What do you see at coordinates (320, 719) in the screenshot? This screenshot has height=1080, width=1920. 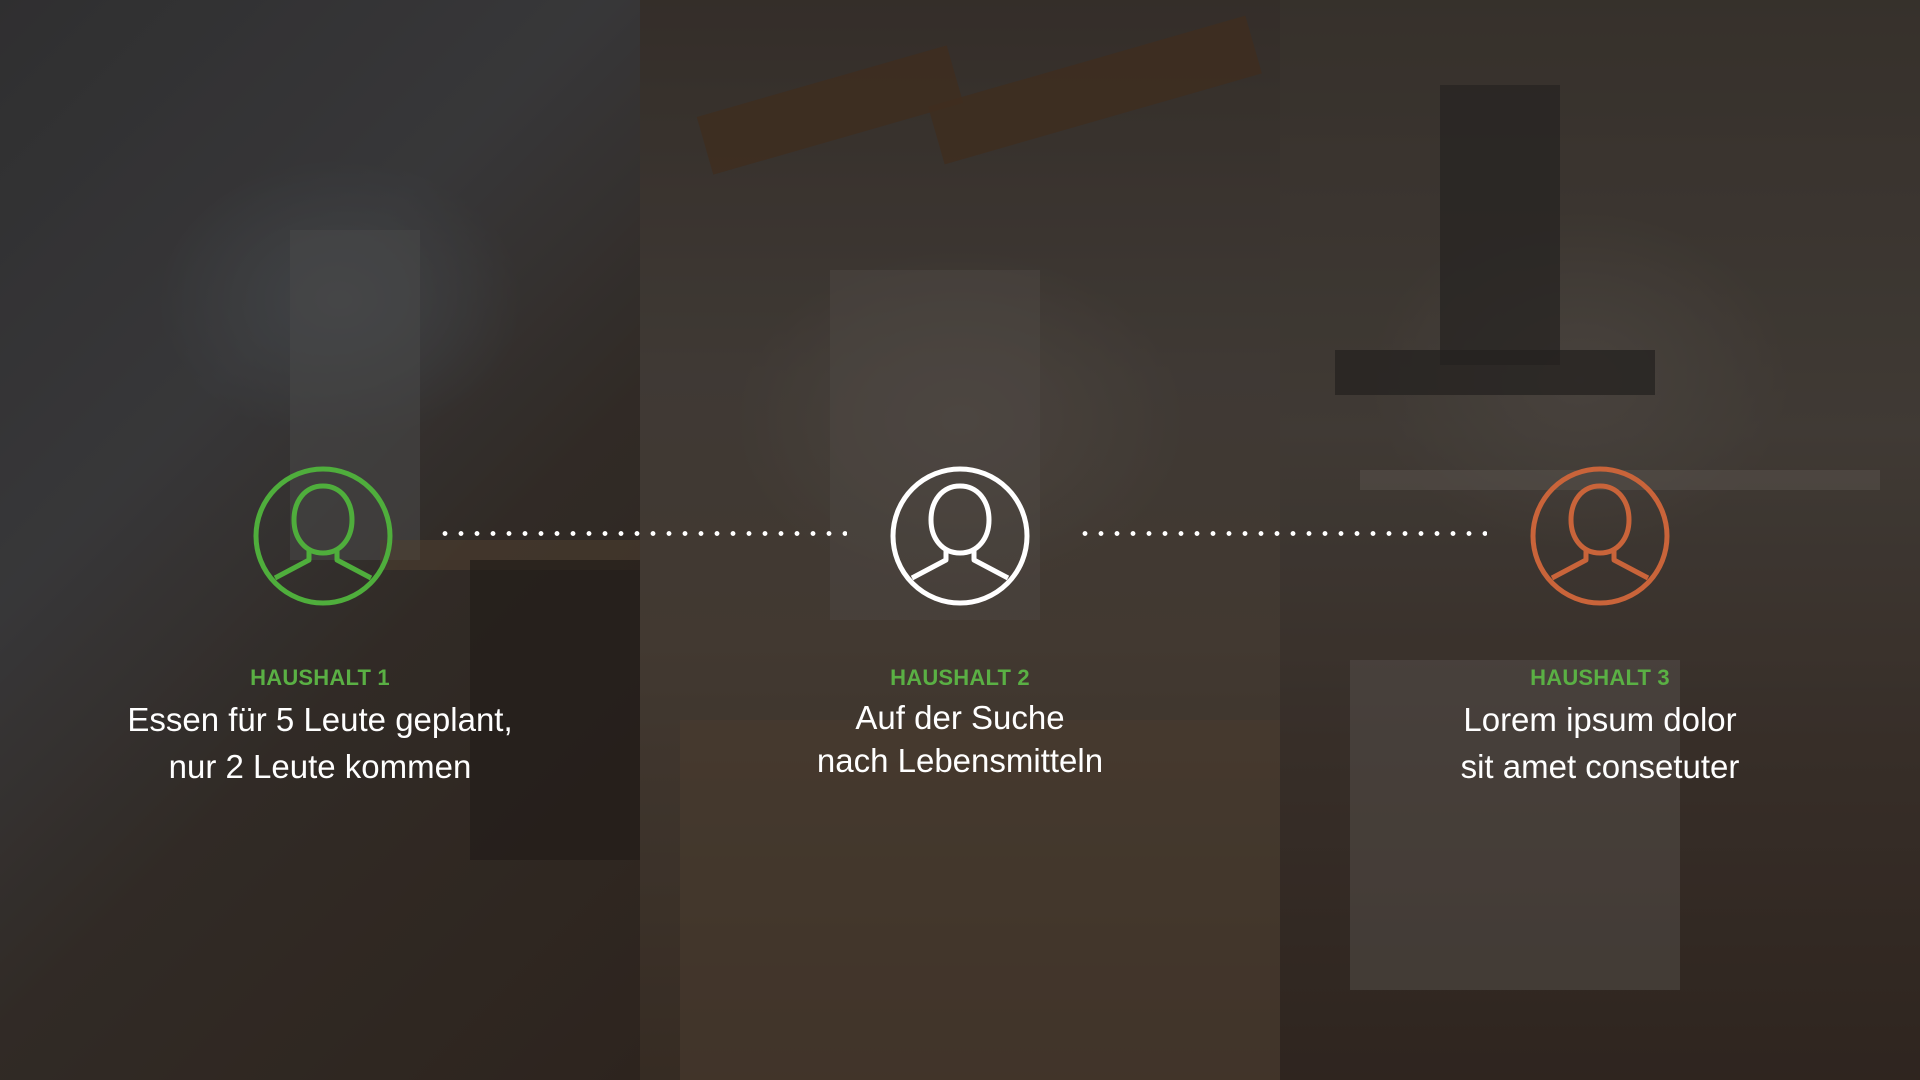 I see `household-description-line: Essen für 5 Leute geplant,` at bounding box center [320, 719].